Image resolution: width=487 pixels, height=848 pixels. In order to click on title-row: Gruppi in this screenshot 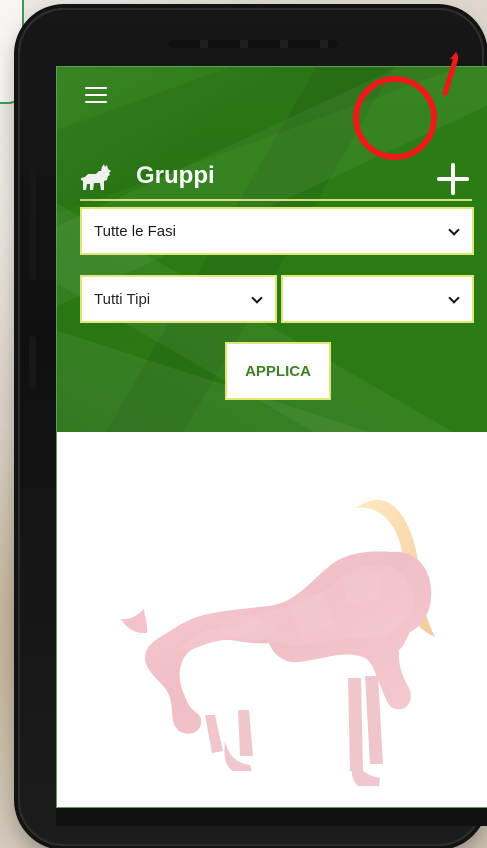, I will do `click(276, 179)`.